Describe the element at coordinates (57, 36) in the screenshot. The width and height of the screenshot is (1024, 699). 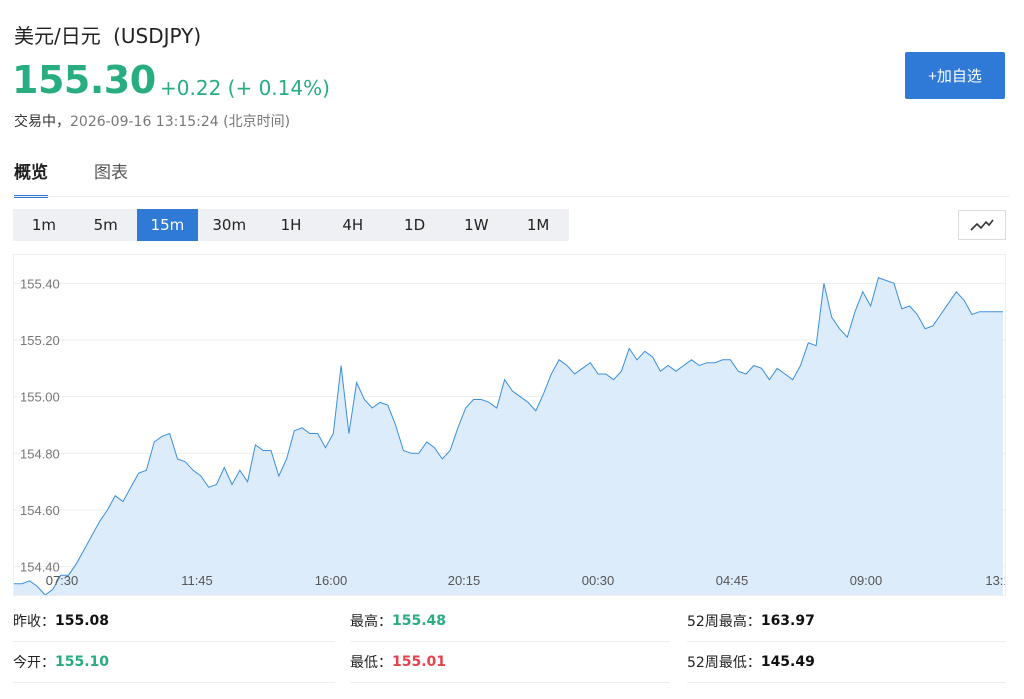
I see `instrument-name: 美元/日元` at that location.